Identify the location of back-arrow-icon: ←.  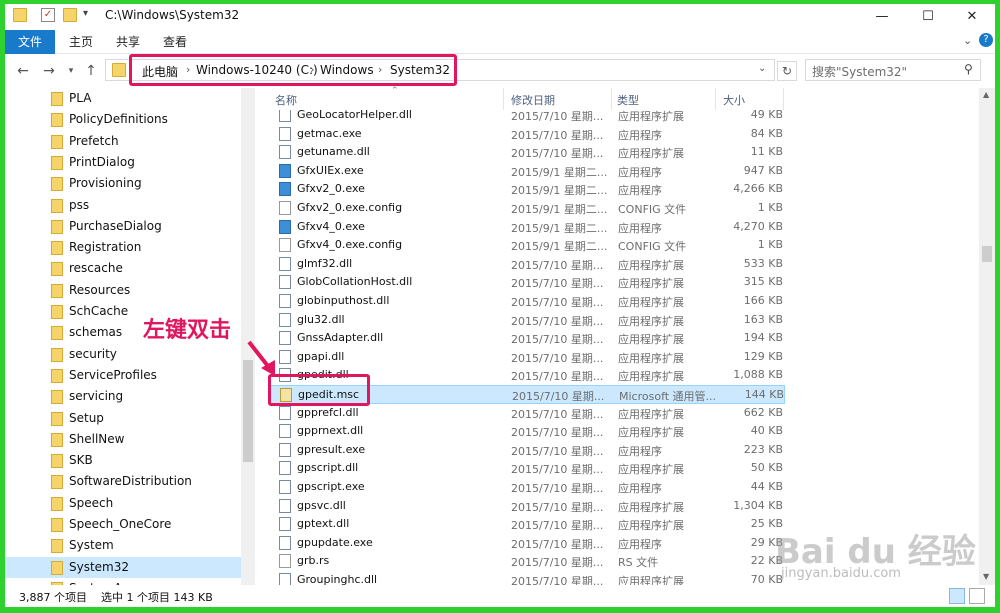
(23, 71).